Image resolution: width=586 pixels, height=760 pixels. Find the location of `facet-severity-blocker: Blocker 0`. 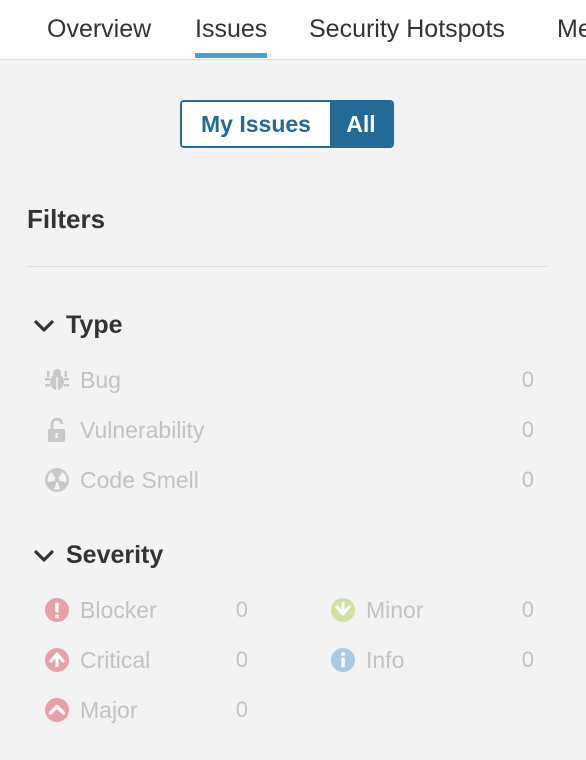

facet-severity-blocker: Blocker 0 is located at coordinates (146, 610).